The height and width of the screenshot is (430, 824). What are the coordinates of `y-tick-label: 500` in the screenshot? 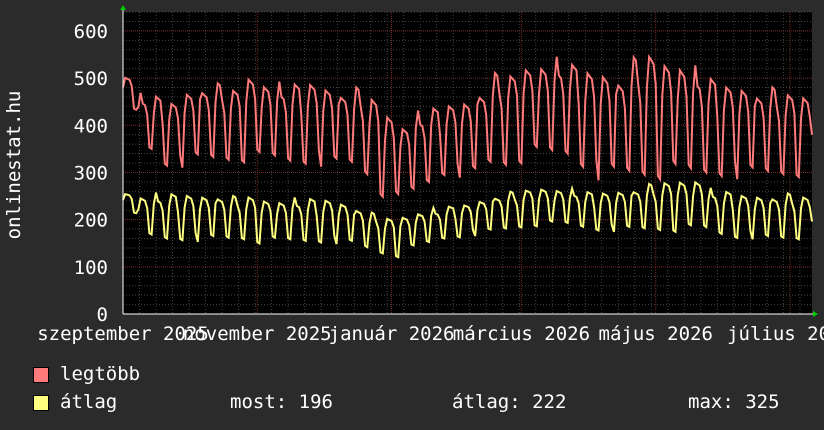 It's located at (91, 79).